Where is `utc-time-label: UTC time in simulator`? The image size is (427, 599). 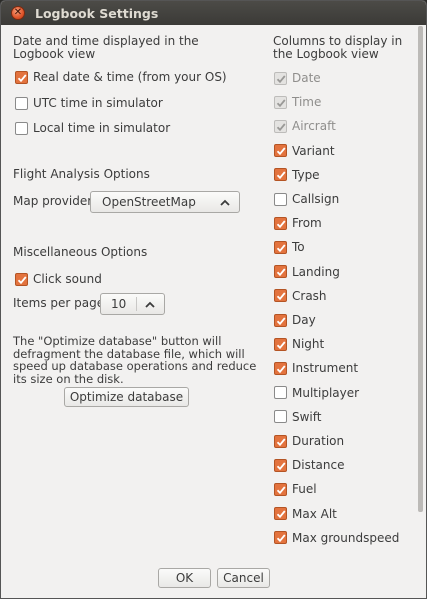 utc-time-label: UTC time in simulator is located at coordinates (98, 103).